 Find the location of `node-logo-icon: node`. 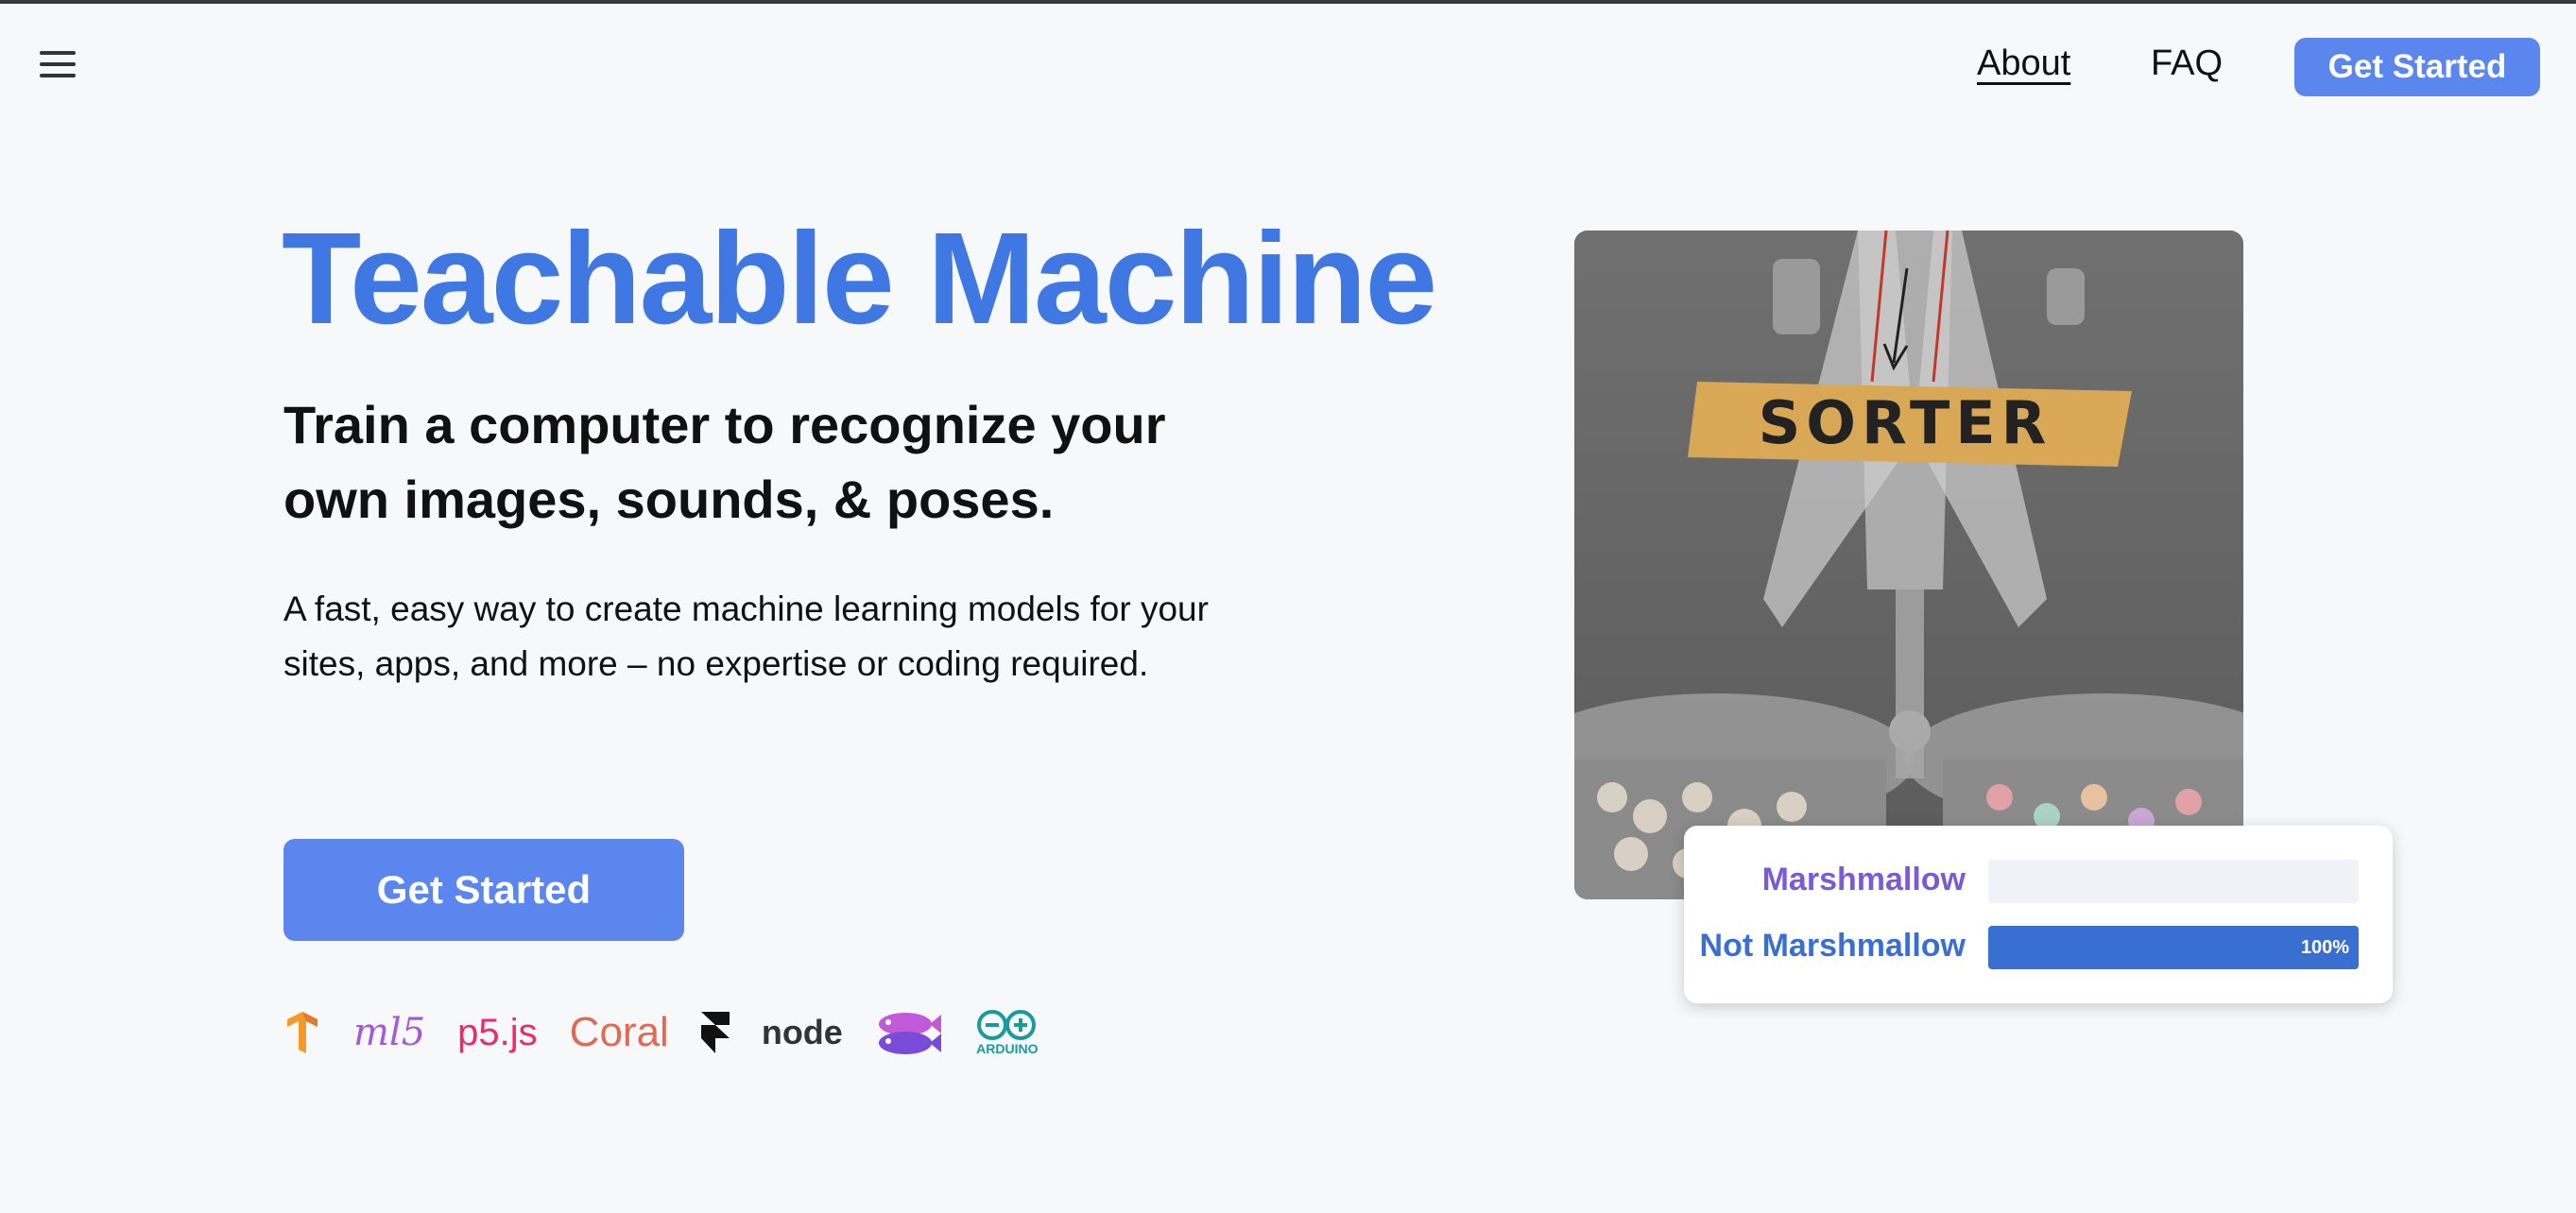

node-logo-icon: node is located at coordinates (802, 1032).